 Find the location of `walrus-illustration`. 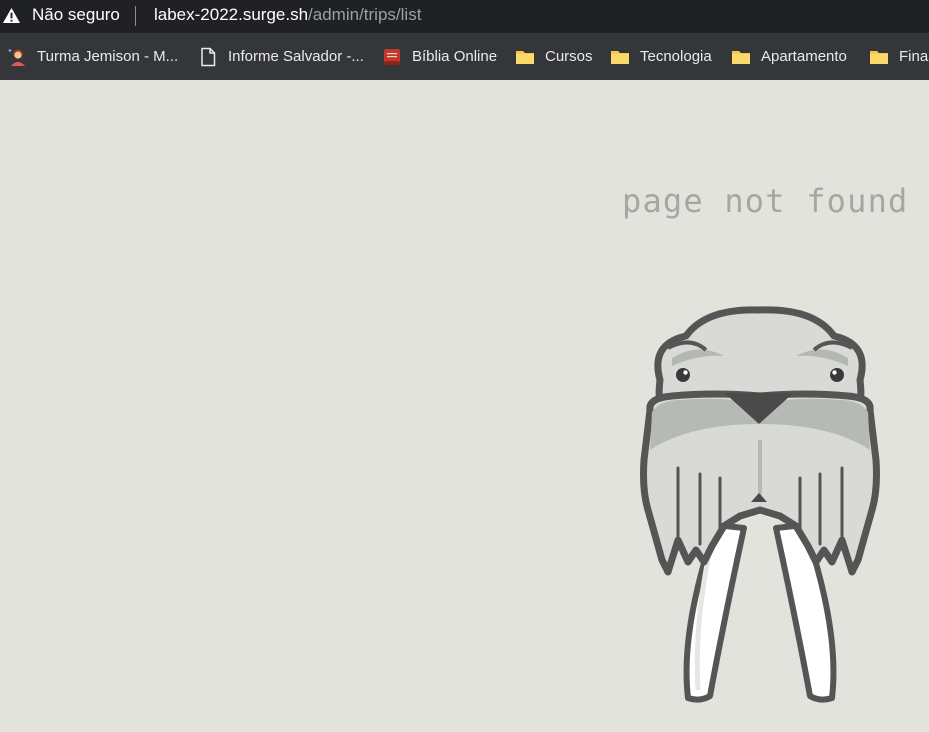

walrus-illustration is located at coordinates (760, 504).